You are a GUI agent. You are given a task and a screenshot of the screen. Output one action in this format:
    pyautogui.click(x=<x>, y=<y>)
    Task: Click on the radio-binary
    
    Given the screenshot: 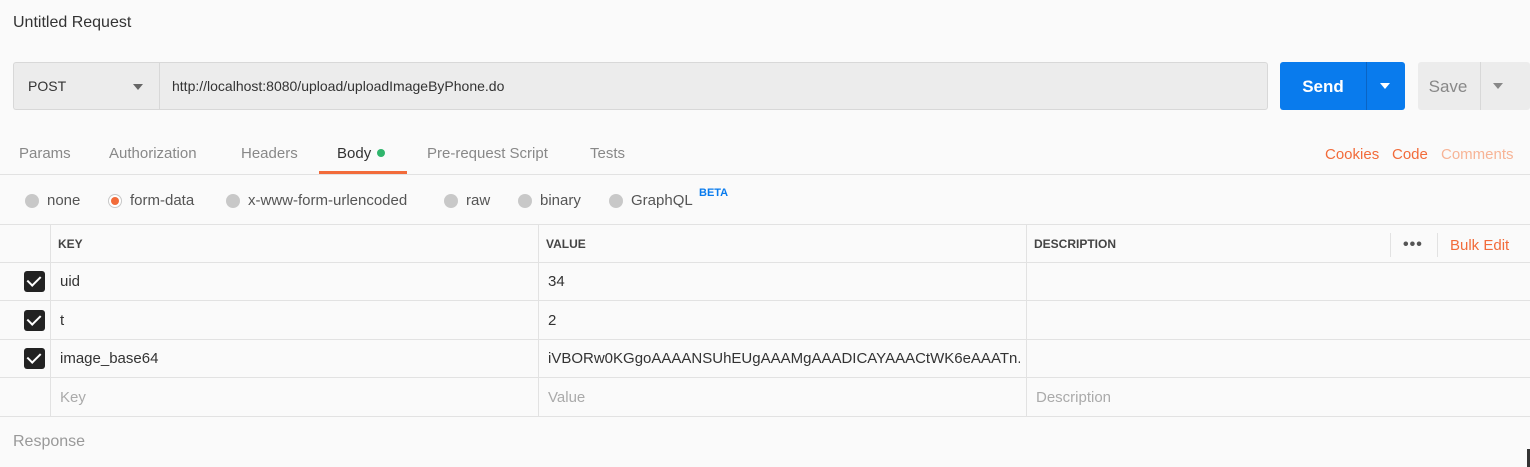 What is the action you would take?
    pyautogui.click(x=525, y=201)
    